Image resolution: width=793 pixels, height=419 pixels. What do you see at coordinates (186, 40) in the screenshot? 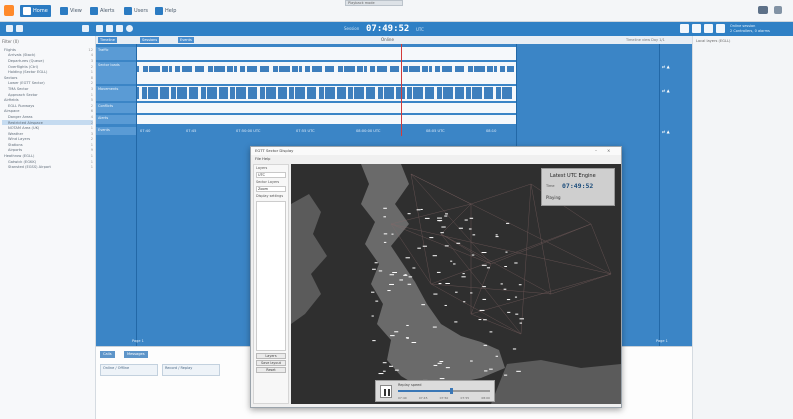
I see `events-button: Events` at bounding box center [186, 40].